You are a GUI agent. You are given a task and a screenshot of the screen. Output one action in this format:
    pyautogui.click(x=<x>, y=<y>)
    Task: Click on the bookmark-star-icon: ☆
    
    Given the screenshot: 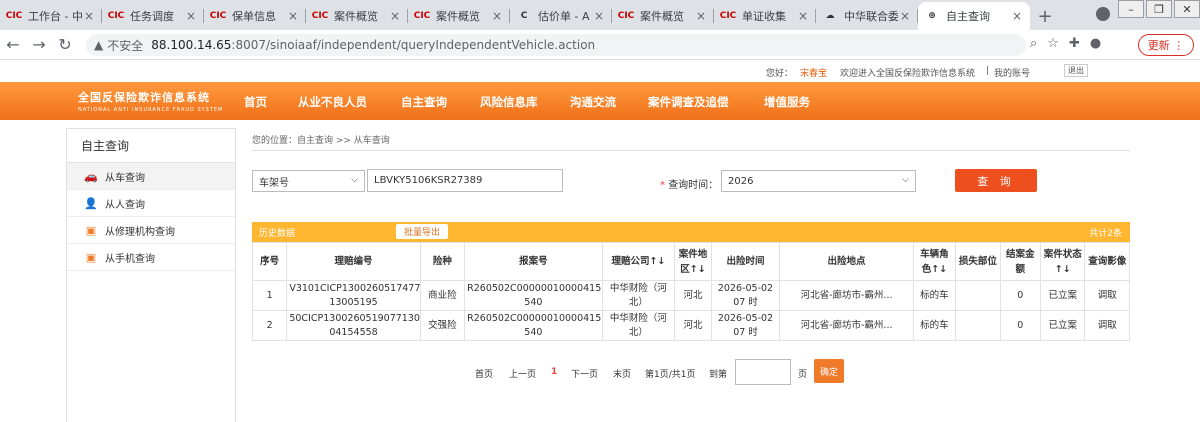 What is the action you would take?
    pyautogui.click(x=1053, y=43)
    